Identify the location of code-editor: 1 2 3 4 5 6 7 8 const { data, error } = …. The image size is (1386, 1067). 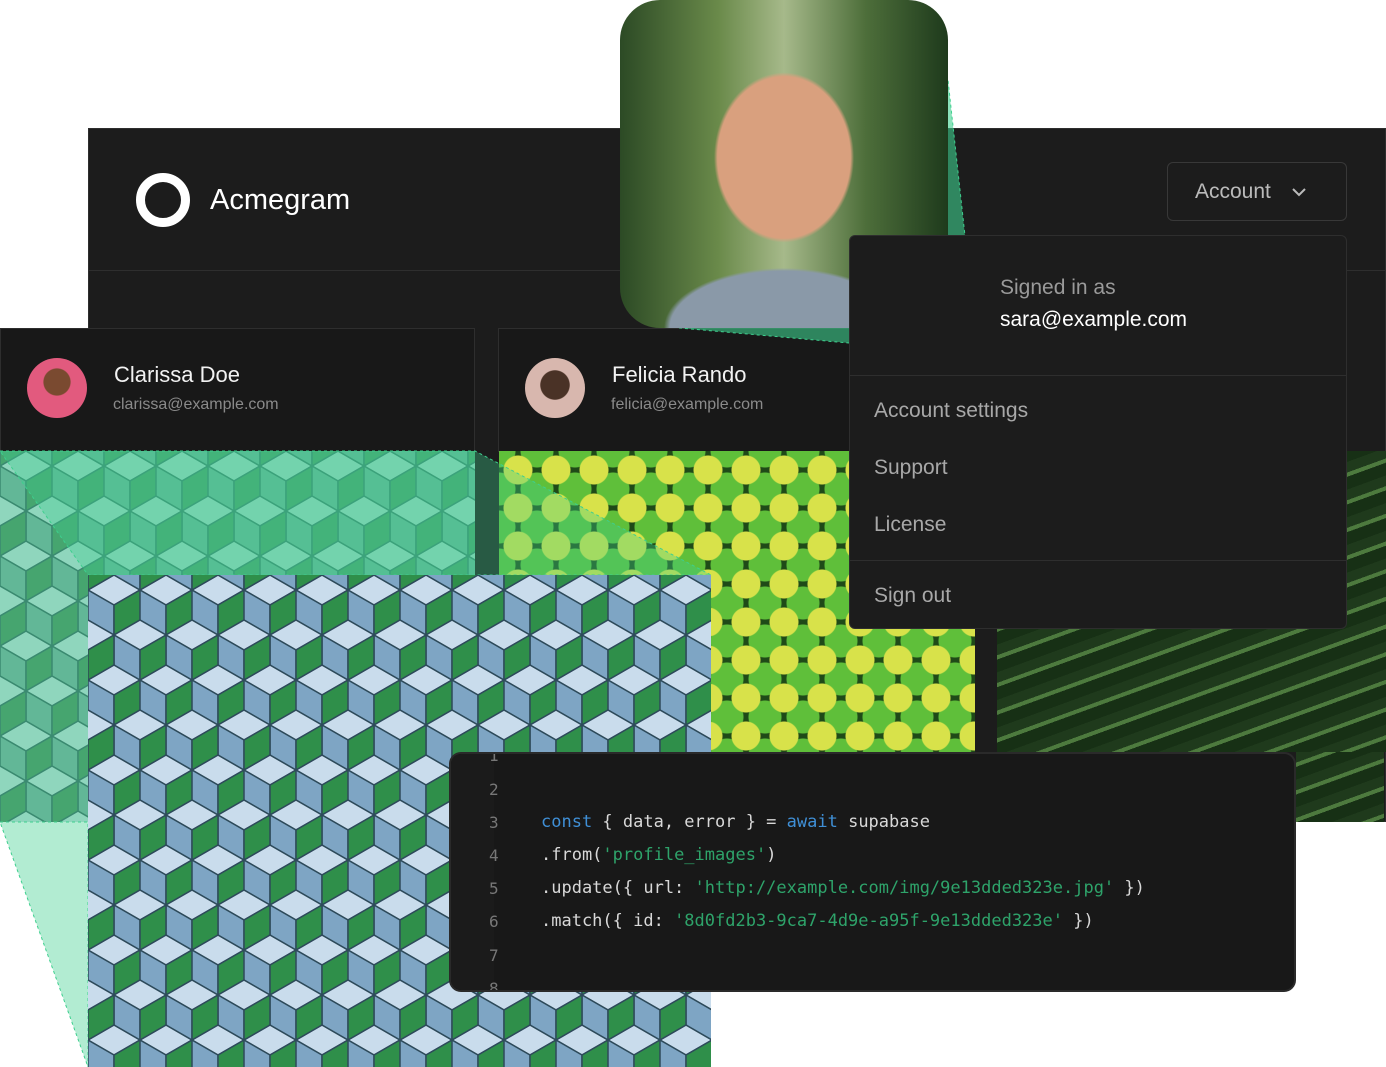
(872, 872).